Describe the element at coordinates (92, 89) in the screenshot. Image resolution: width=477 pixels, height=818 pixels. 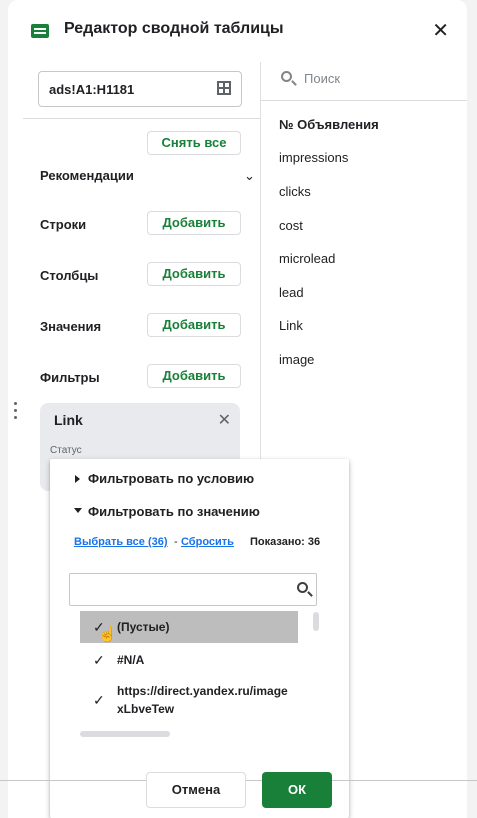
I see `data-range-value: ads!A1:H1181` at that location.